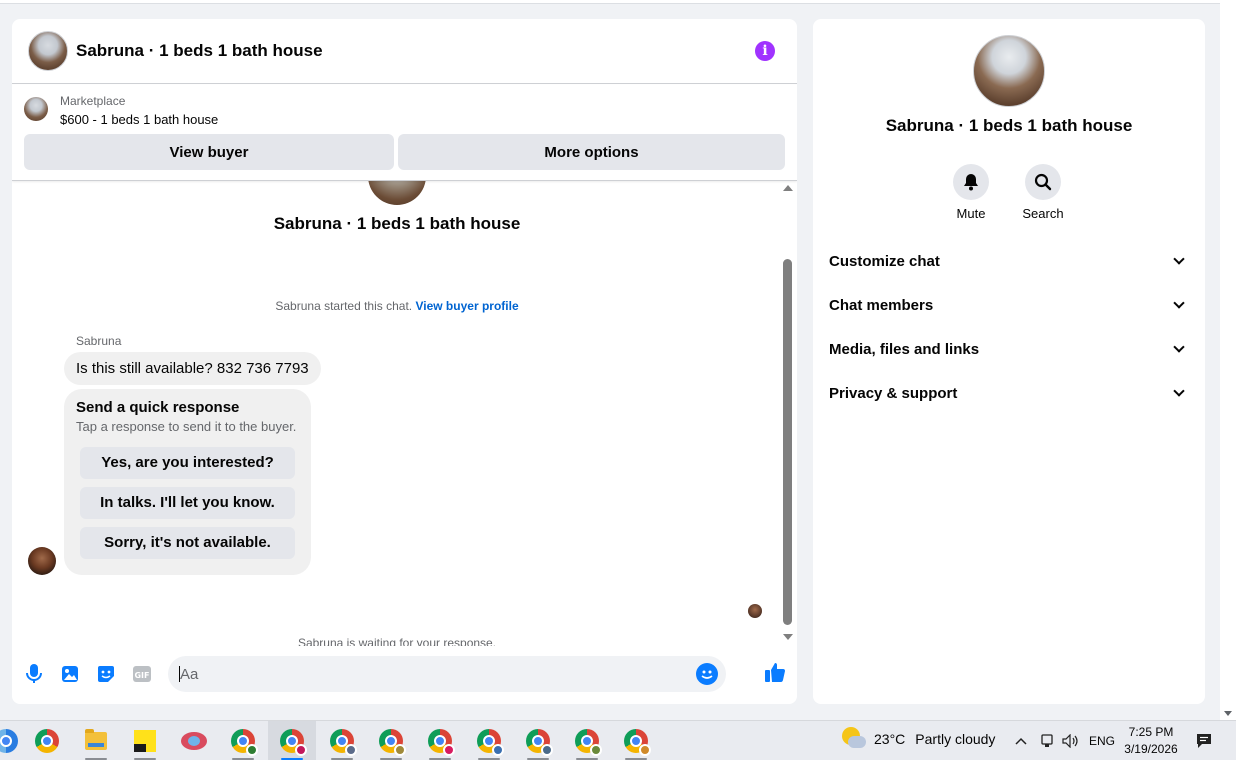  I want to click on conversation-title: Sabruna · 1 beds 1 bath house, so click(397, 223).